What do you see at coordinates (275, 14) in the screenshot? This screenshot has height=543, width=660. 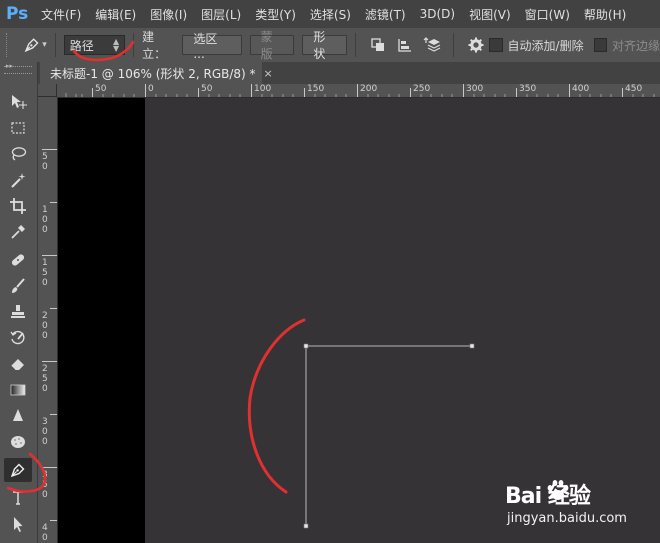 I see `menu-type: 类型(Y)` at bounding box center [275, 14].